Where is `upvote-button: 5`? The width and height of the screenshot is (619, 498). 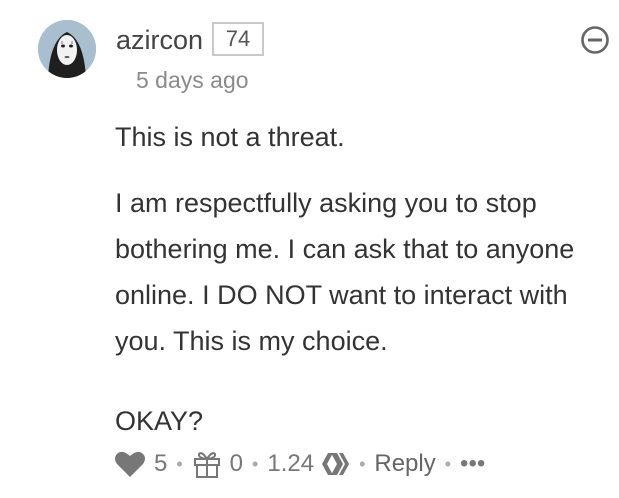 upvote-button: 5 is located at coordinates (140, 464).